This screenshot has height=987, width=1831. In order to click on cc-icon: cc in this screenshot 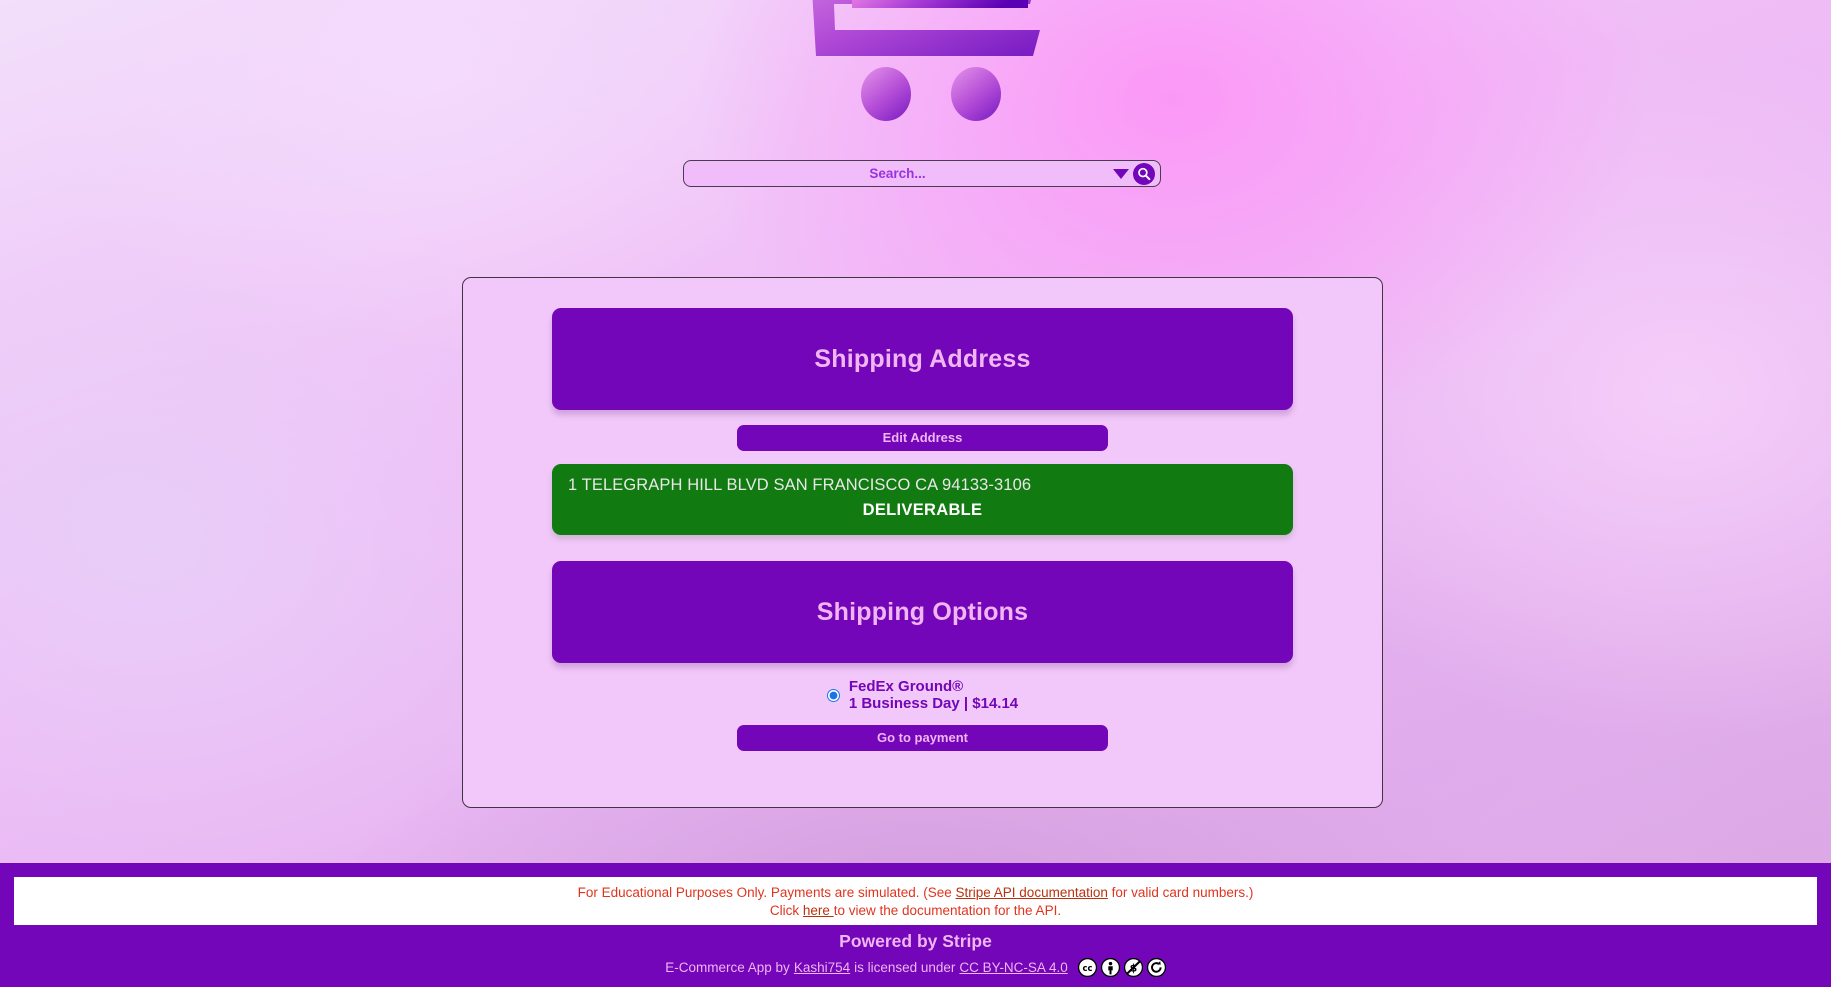, I will do `click(1087, 967)`.